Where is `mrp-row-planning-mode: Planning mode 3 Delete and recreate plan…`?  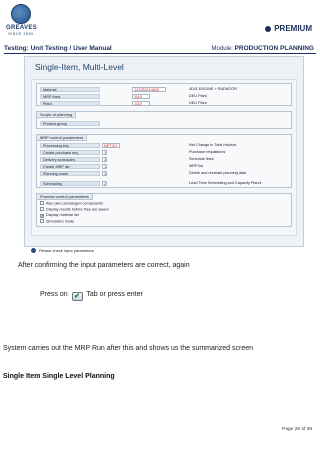
mrp-row-planning-mode: Planning mode 3 Delete and recreate plan… is located at coordinates (165, 174).